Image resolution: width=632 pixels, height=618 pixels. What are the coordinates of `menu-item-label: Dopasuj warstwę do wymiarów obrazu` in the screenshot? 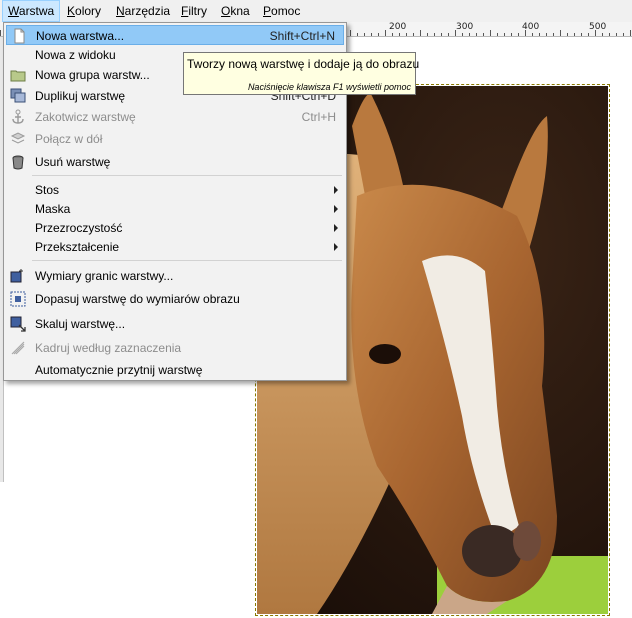 It's located at (137, 299).